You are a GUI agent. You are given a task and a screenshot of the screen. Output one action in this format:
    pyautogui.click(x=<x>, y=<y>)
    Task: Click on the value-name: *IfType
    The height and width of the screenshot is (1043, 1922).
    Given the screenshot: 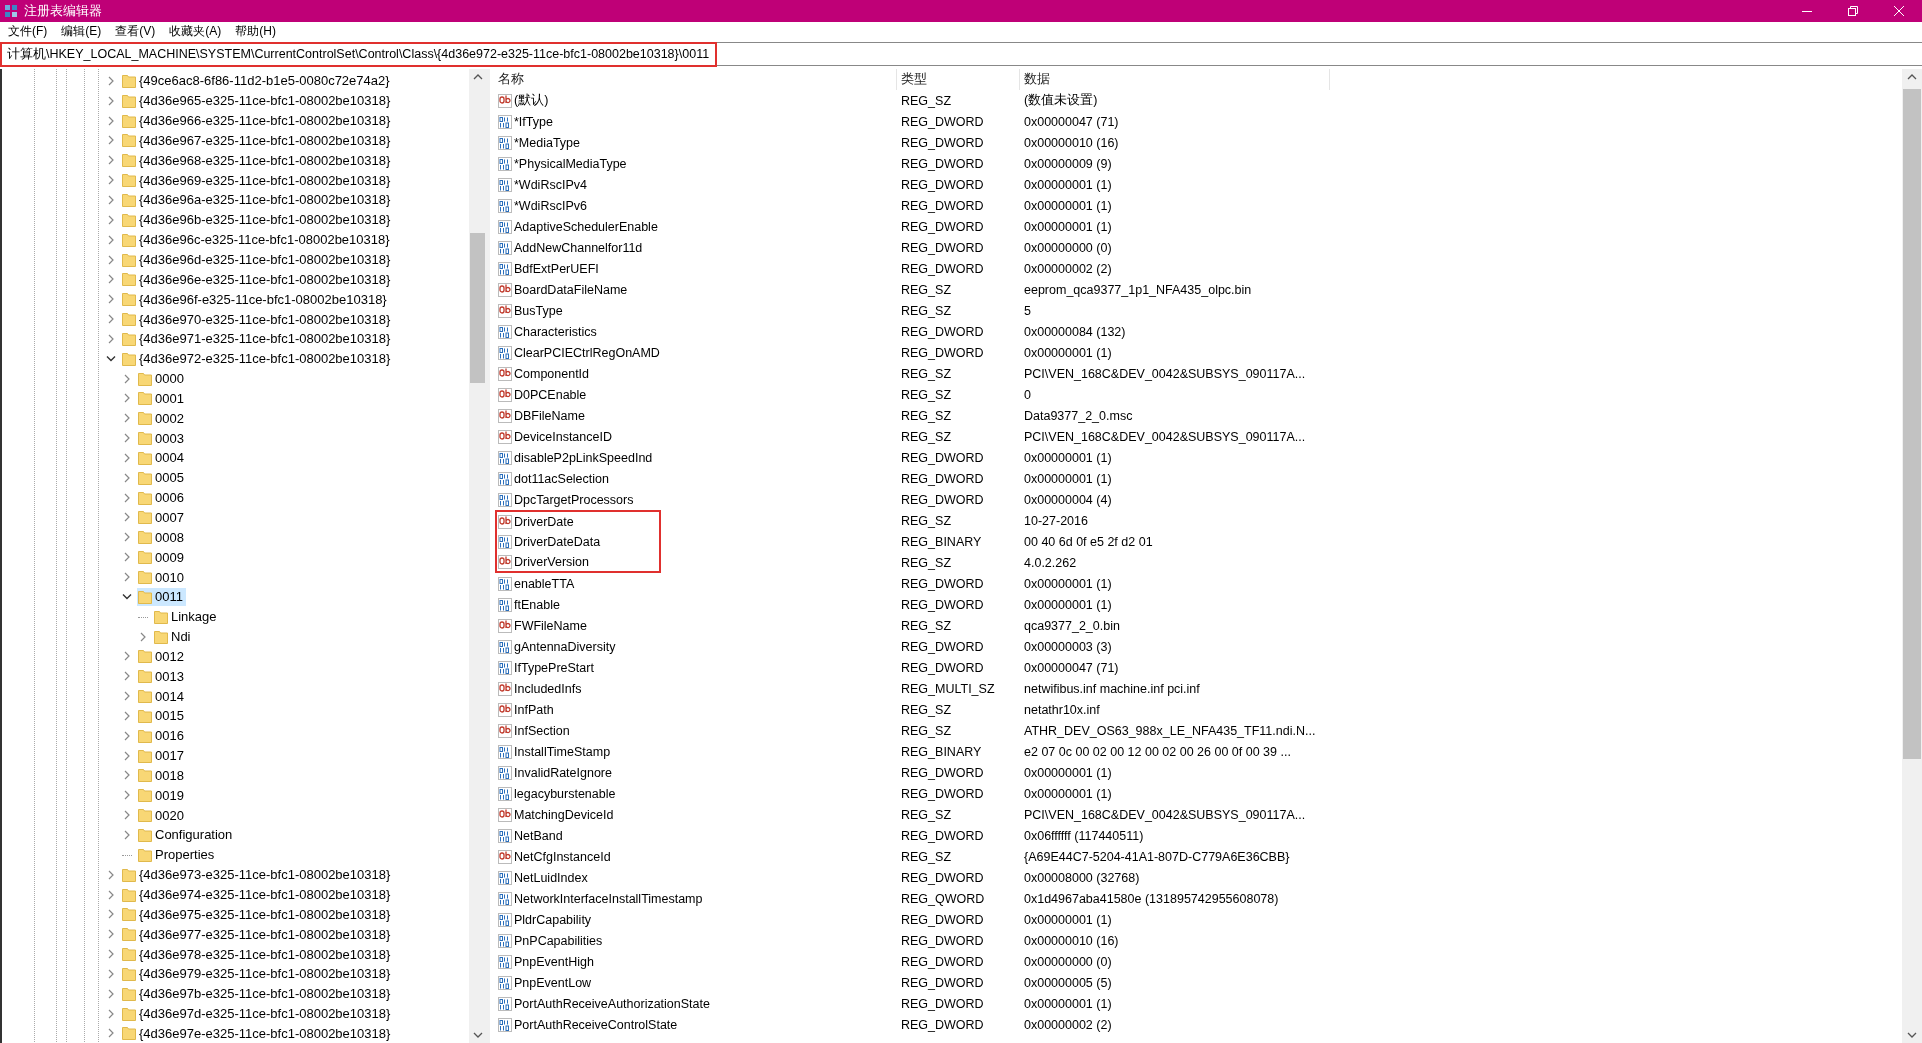 What is the action you would take?
    pyautogui.click(x=578, y=121)
    